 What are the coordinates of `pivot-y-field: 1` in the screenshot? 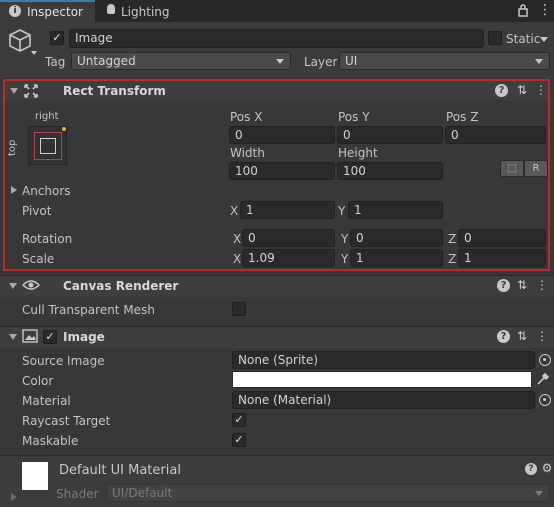 It's located at (395, 210).